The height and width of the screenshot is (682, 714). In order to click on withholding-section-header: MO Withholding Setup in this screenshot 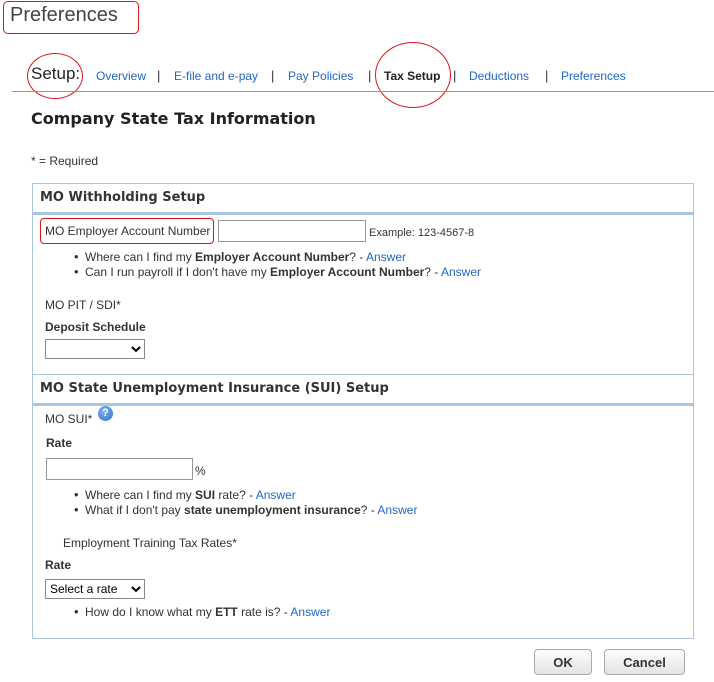, I will do `click(363, 199)`.